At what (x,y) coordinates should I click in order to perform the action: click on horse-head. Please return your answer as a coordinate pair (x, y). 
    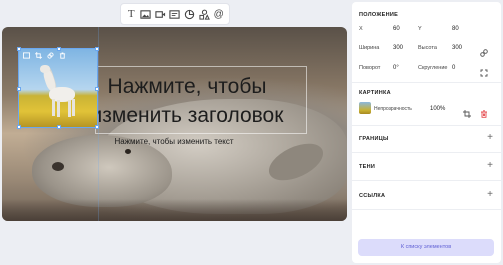
    Looking at the image, I should click on (45, 69).